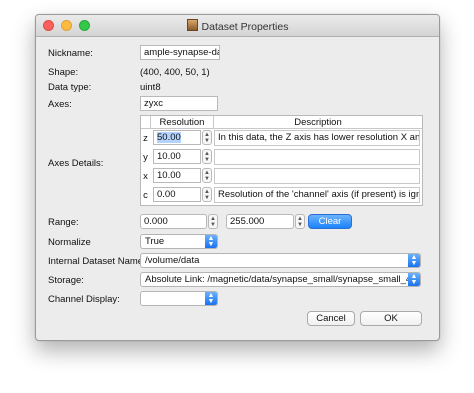  What do you see at coordinates (179, 103) in the screenshot?
I see `axes-field: zyxc` at bounding box center [179, 103].